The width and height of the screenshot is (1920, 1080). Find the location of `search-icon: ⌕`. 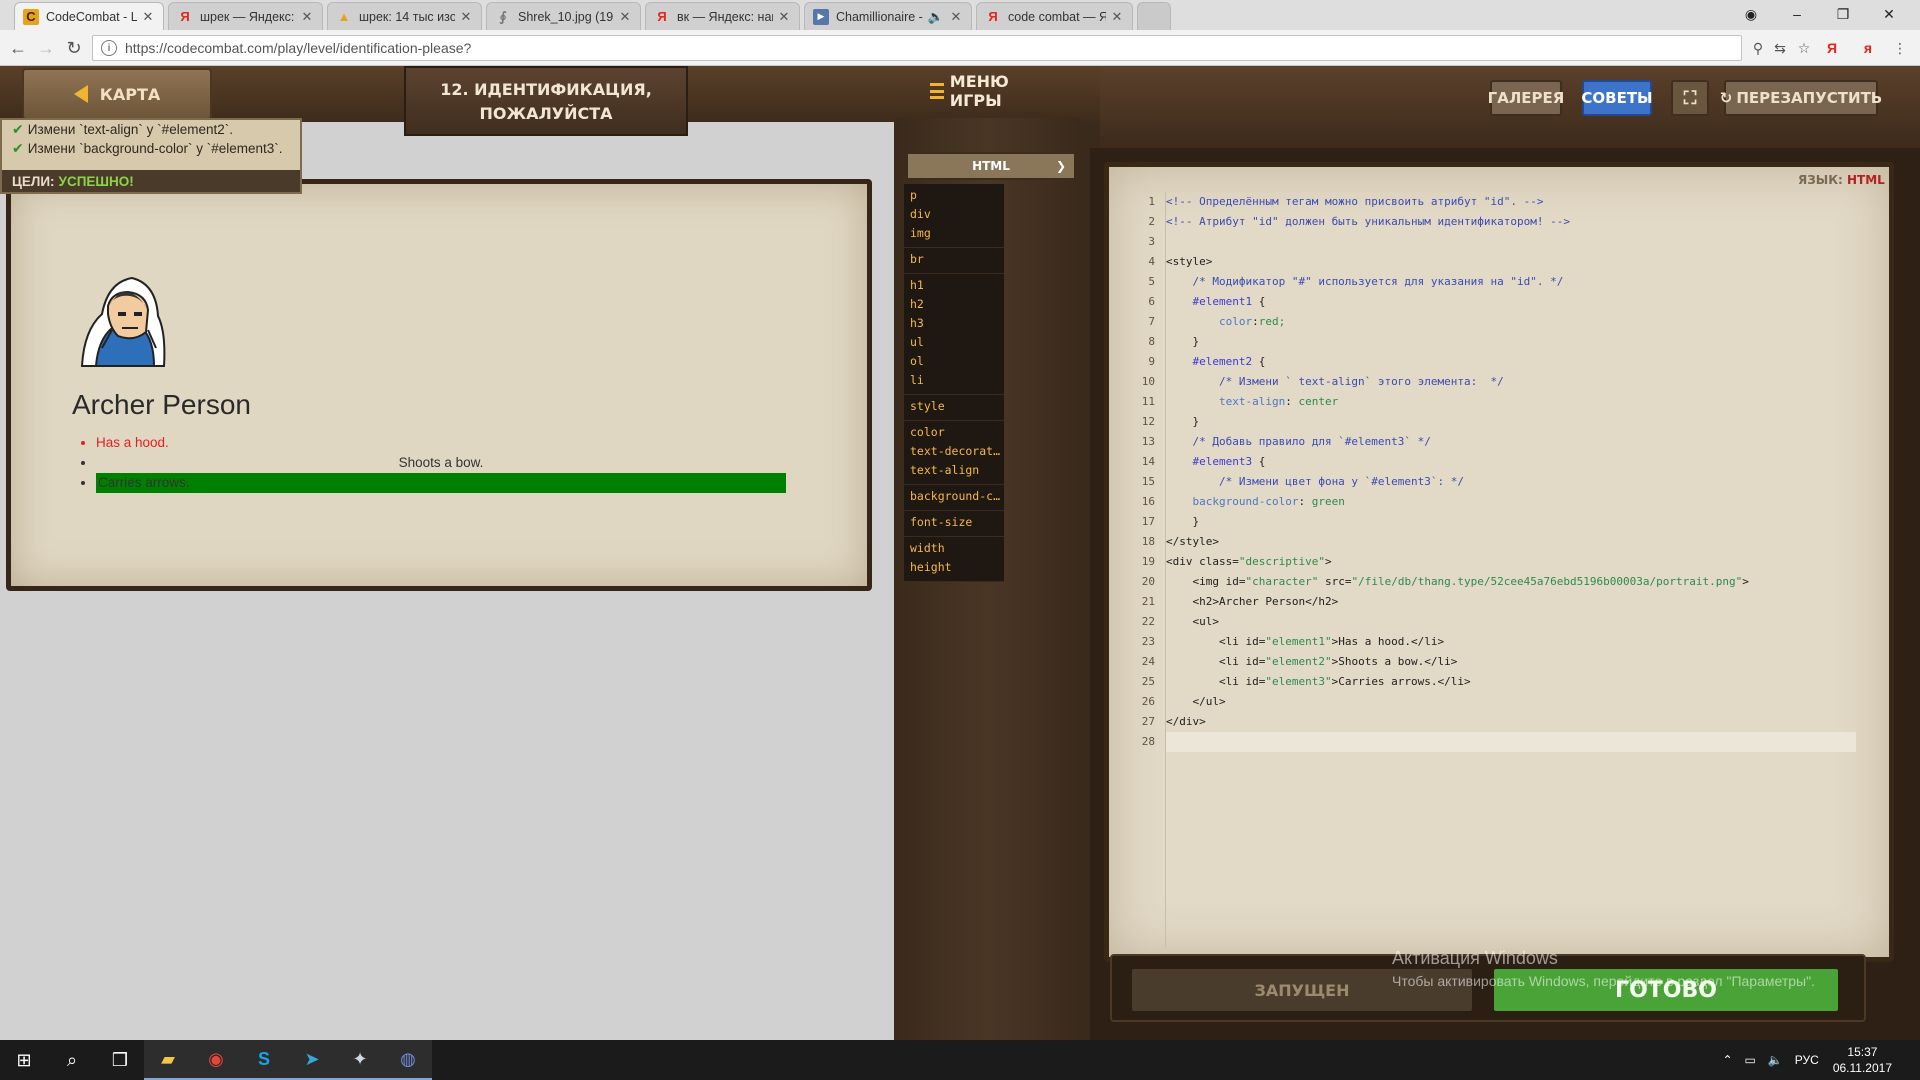

search-icon: ⌕ is located at coordinates (72, 1060).